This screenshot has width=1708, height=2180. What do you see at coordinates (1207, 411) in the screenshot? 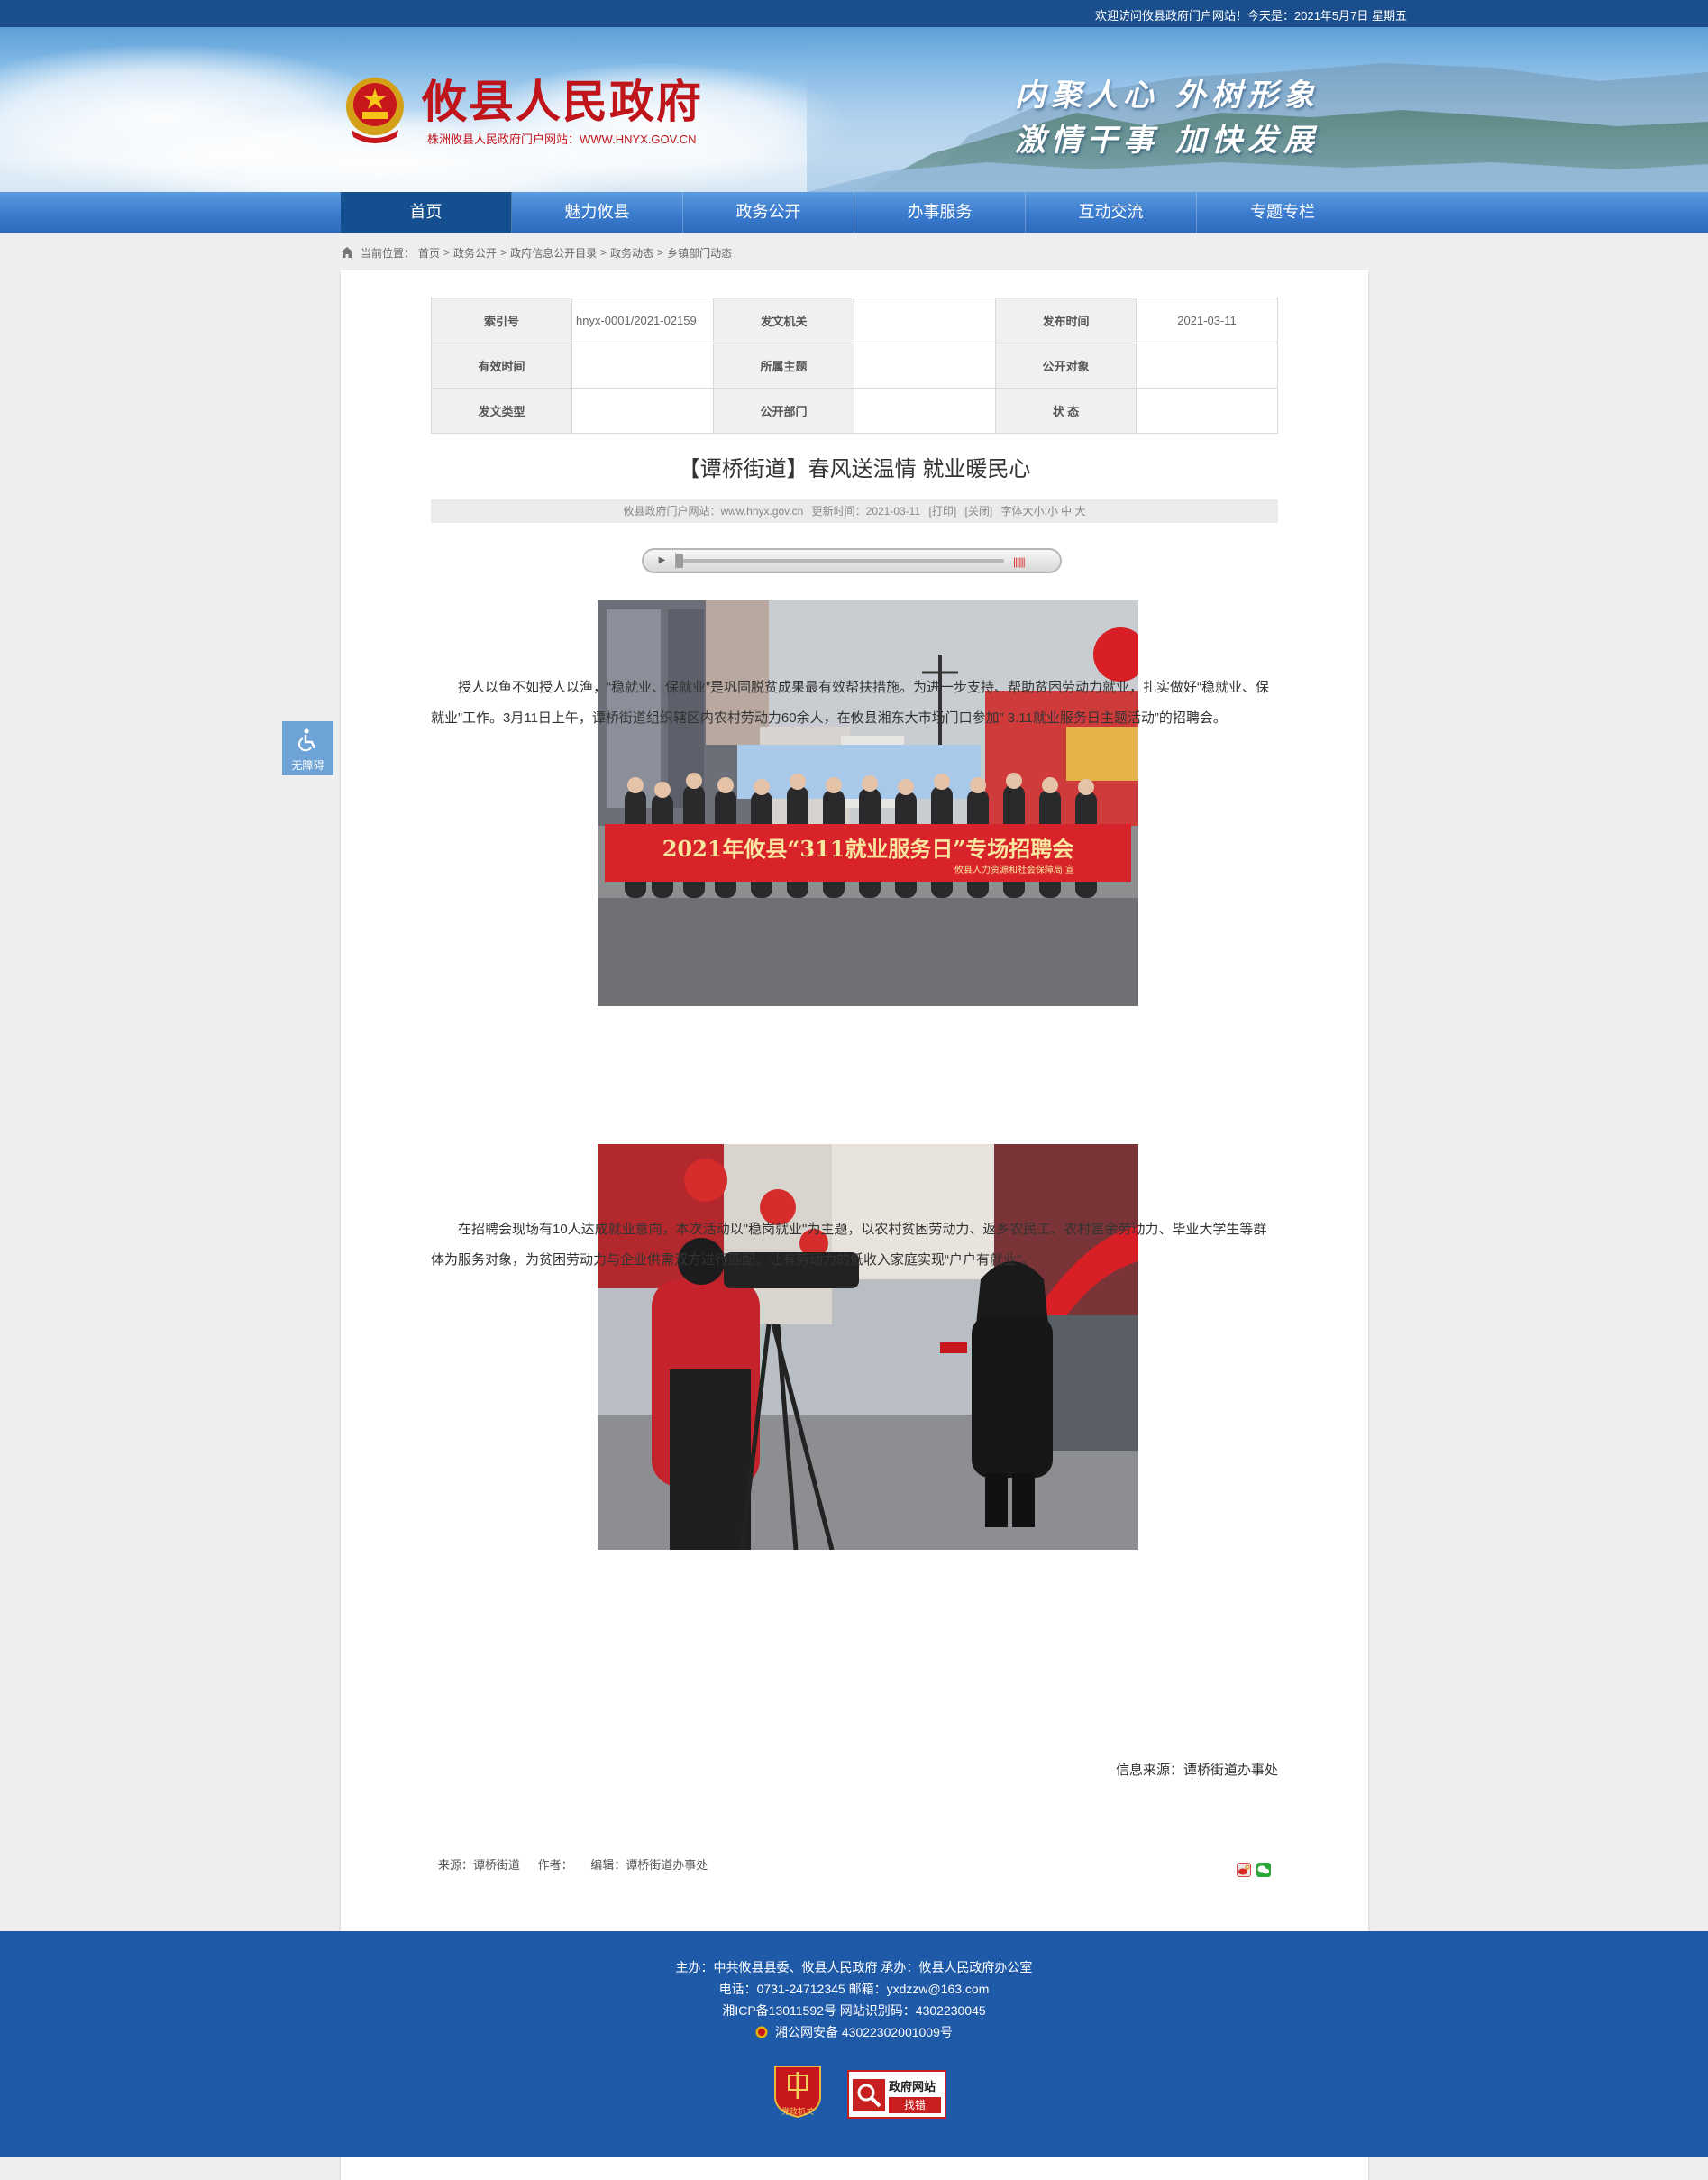
I see `status-value` at bounding box center [1207, 411].